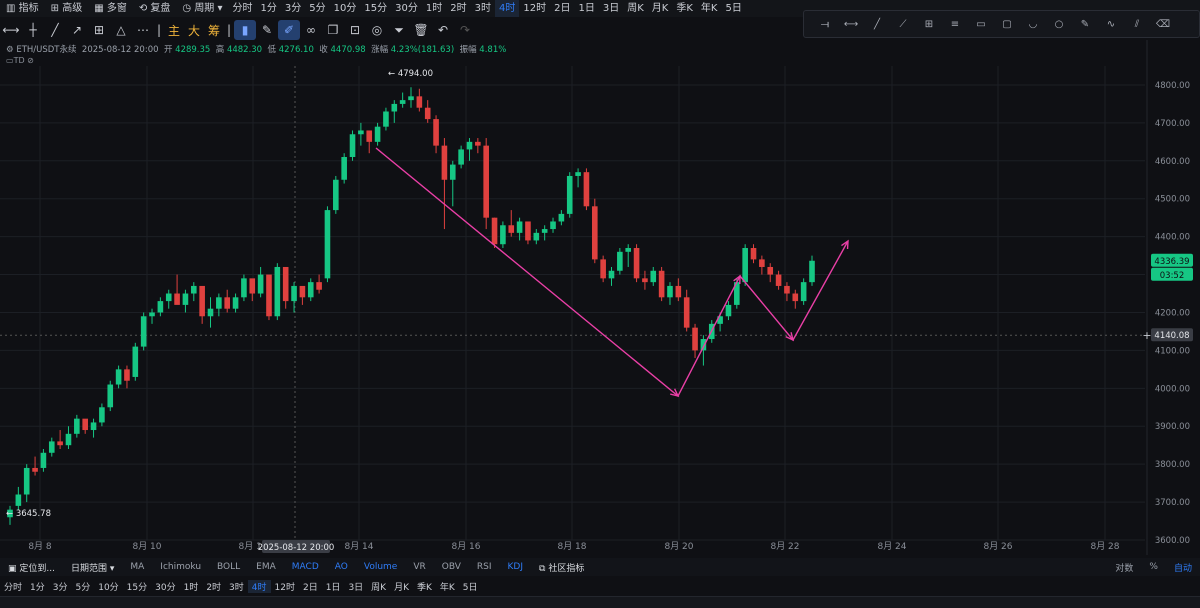 Image resolution: width=1200 pixels, height=608 pixels. What do you see at coordinates (11, 30) in the screenshot?
I see `horizontal-line-icon: ⟷` at bounding box center [11, 30].